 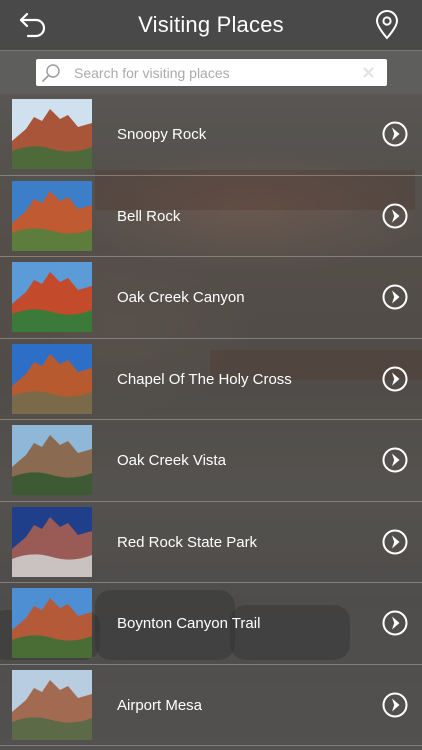 I want to click on list-item: Oak Creek Canyon, so click(x=211, y=298).